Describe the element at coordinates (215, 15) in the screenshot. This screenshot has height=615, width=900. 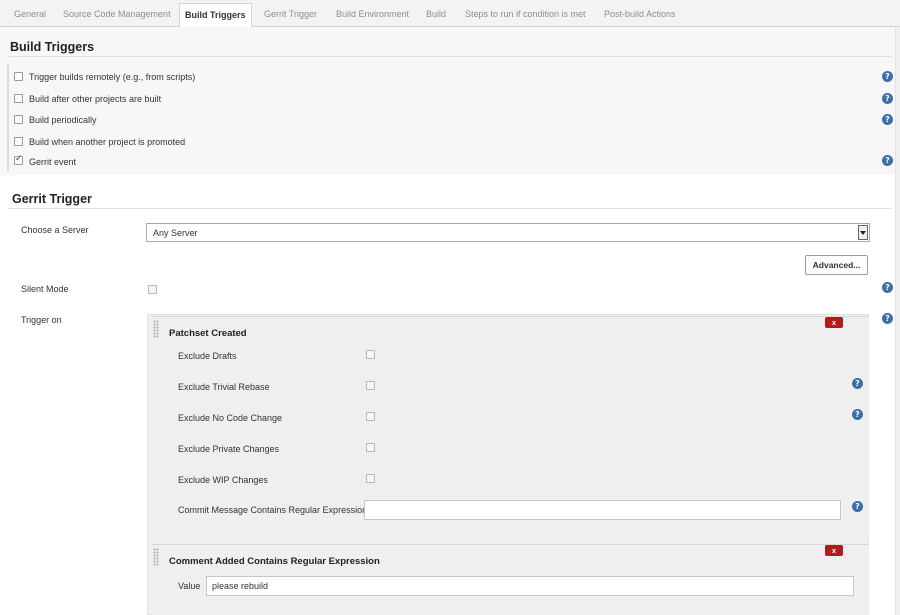
I see `tab-build-triggers: Build Triggers` at that location.